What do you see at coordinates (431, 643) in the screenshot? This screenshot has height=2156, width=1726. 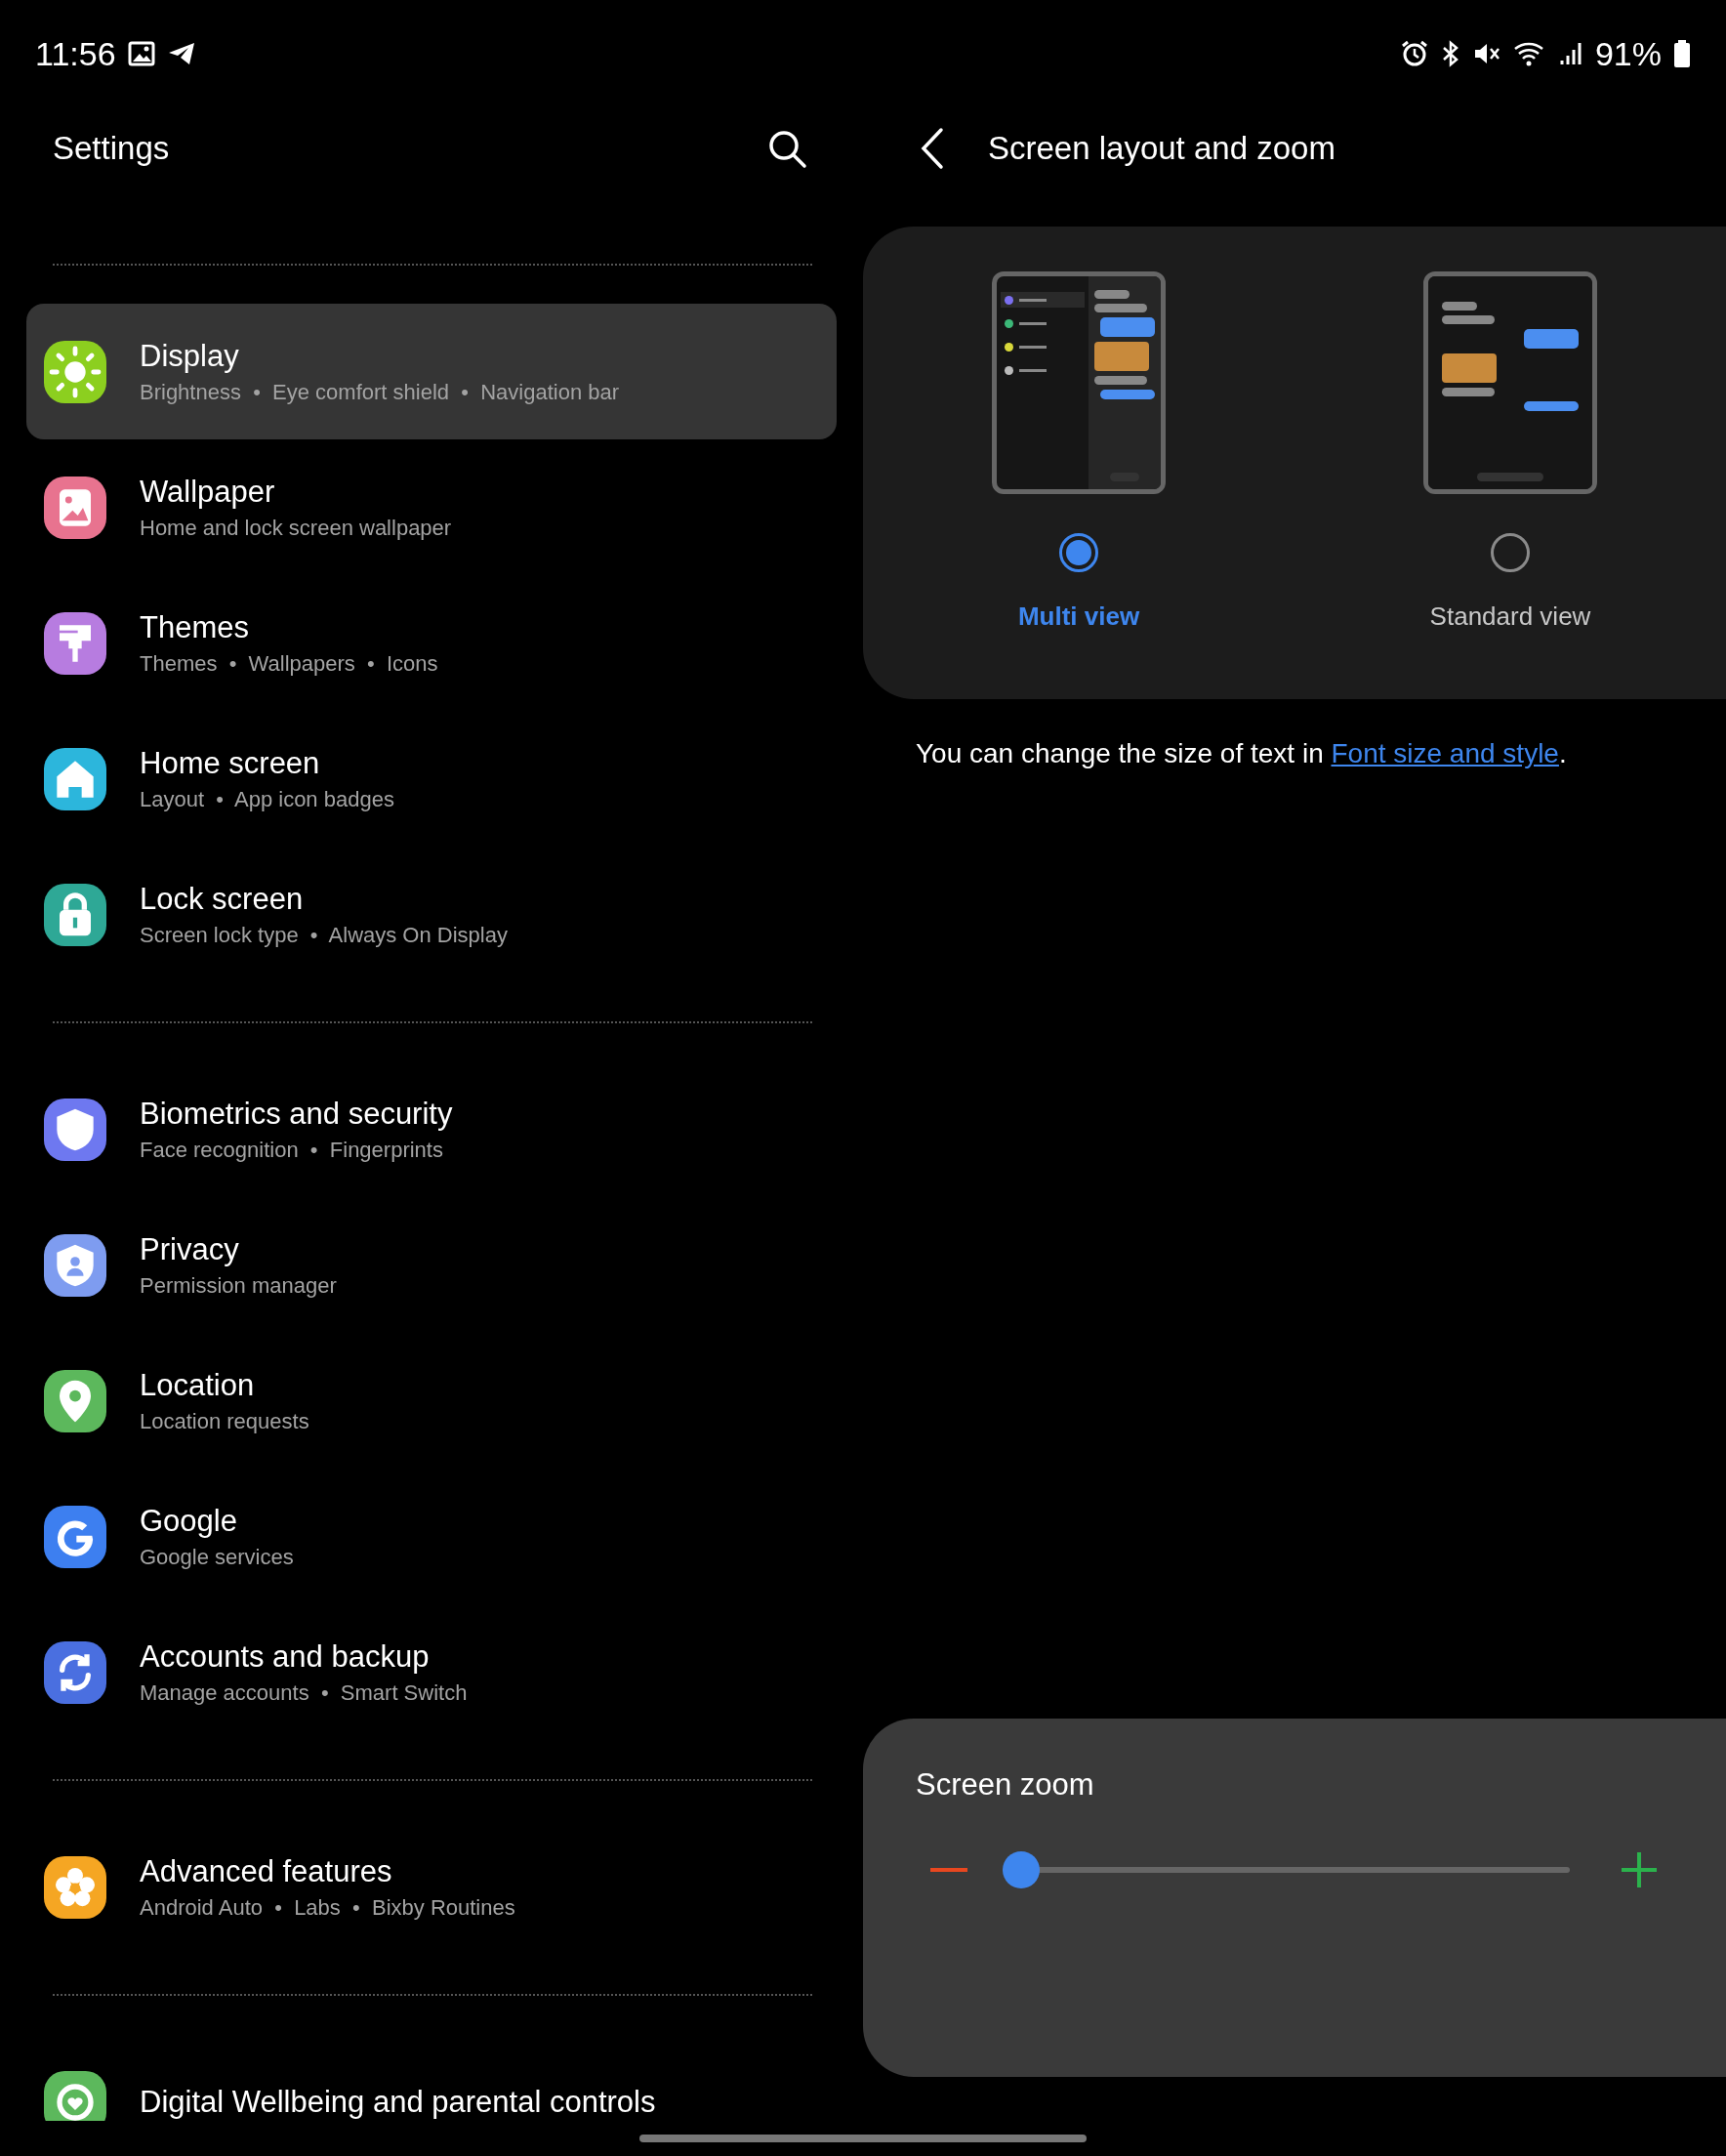 I see `settings-item: Themes Themes • Wallpapers • Icons` at bounding box center [431, 643].